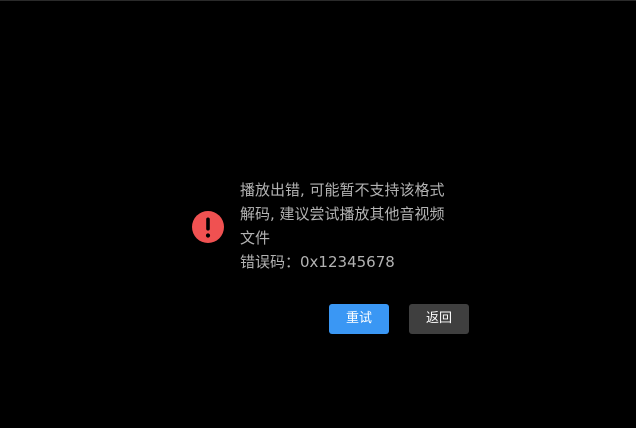  What do you see at coordinates (342, 214) in the screenshot?
I see `error-message-line: 解码, 建议尝试播放其他音视频` at bounding box center [342, 214].